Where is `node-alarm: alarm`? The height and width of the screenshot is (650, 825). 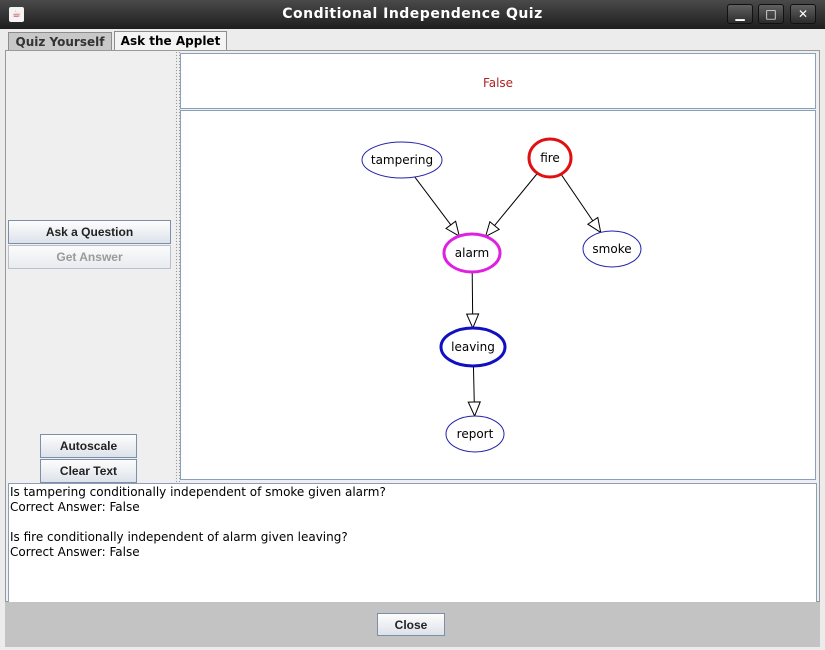
node-alarm: alarm is located at coordinates (472, 253).